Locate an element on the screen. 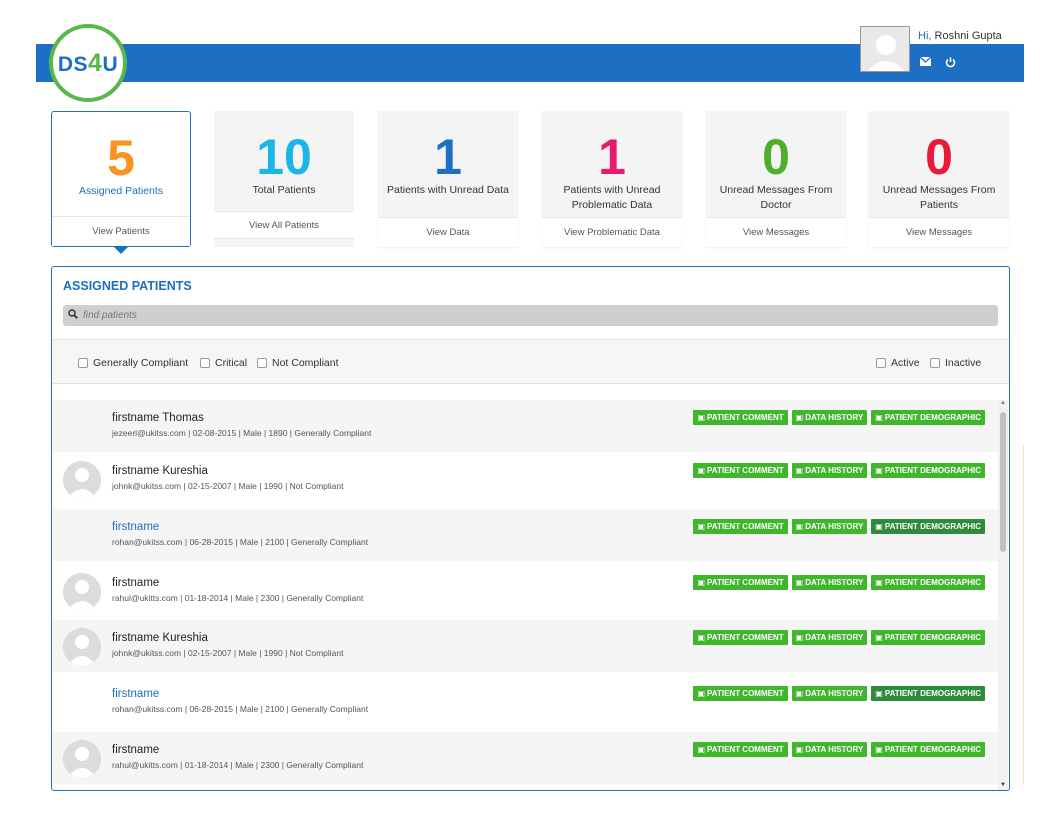 This screenshot has height=828, width=1040. filter-label: Generally Compliant is located at coordinates (141, 363).